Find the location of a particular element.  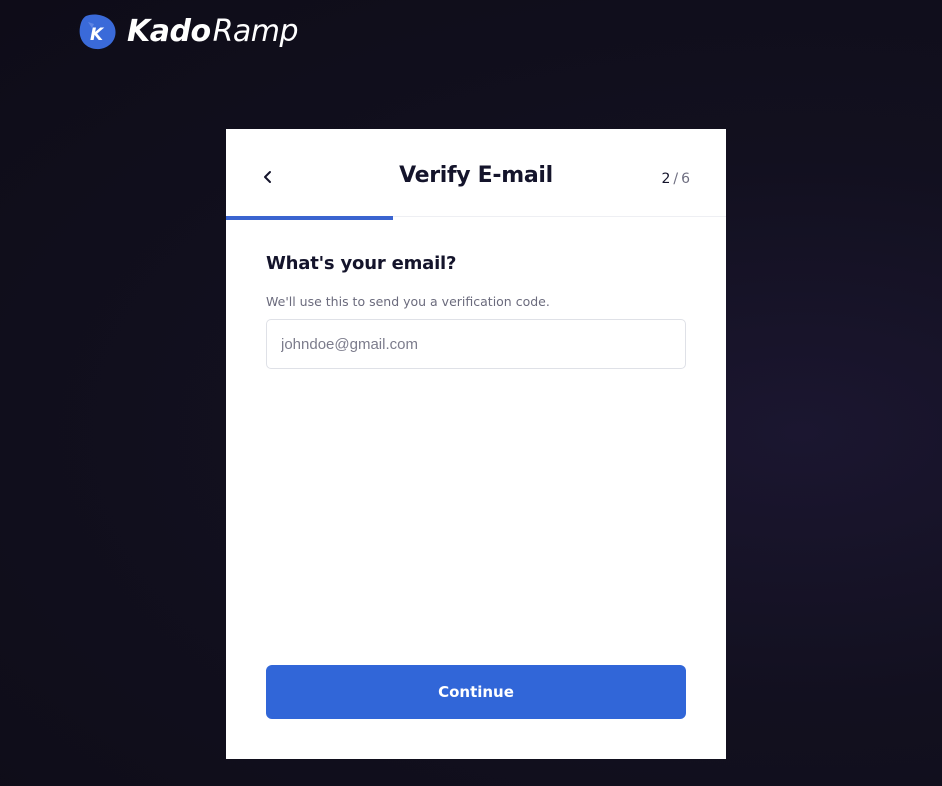

email-question: What's your email? is located at coordinates (361, 263).